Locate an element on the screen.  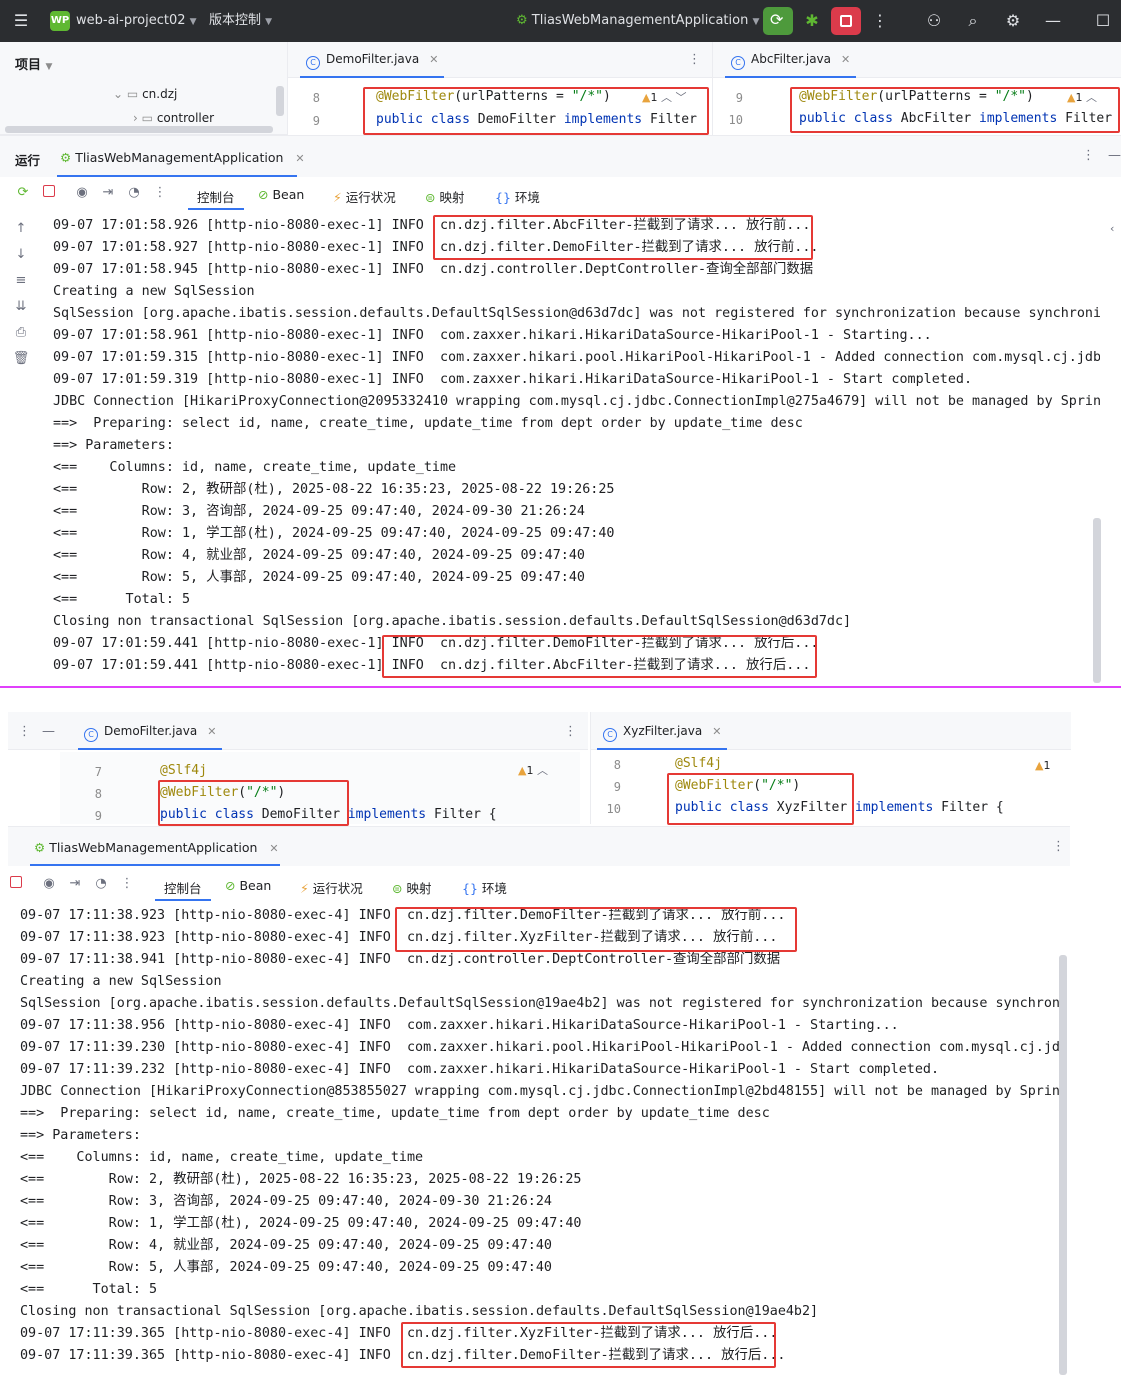
settings-gear-icon: ⚙ is located at coordinates (1013, 21).